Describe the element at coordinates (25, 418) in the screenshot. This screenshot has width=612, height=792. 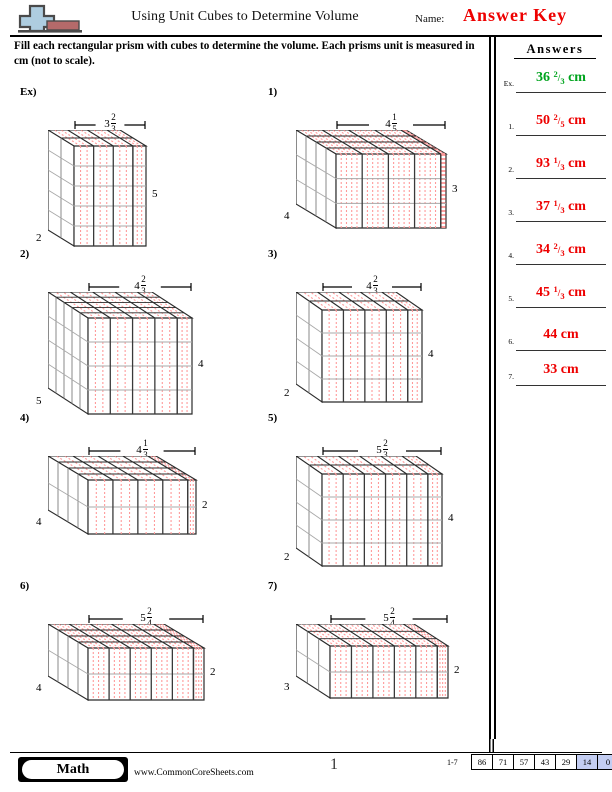
I see `problem-number: 4)` at that location.